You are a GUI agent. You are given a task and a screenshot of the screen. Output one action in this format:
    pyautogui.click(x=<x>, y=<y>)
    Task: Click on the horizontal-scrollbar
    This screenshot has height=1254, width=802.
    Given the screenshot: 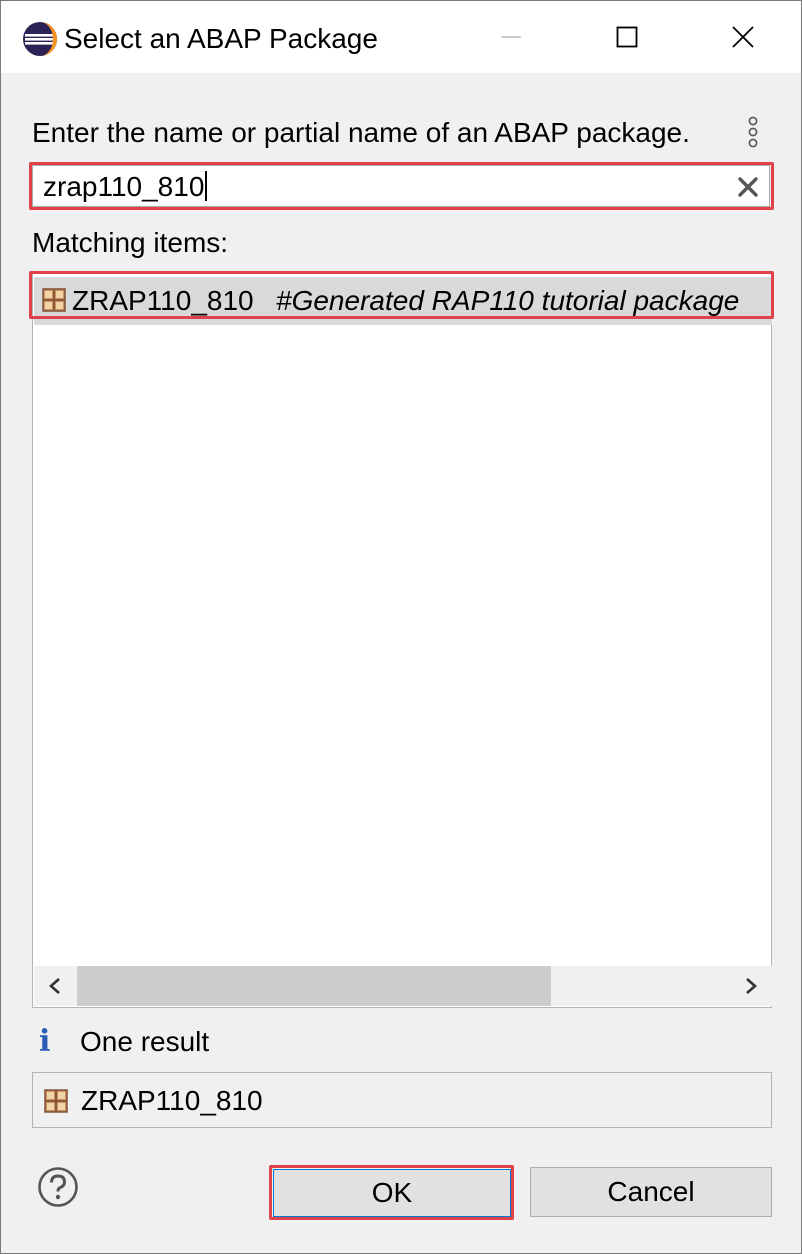 What is the action you would take?
    pyautogui.click(x=403, y=986)
    